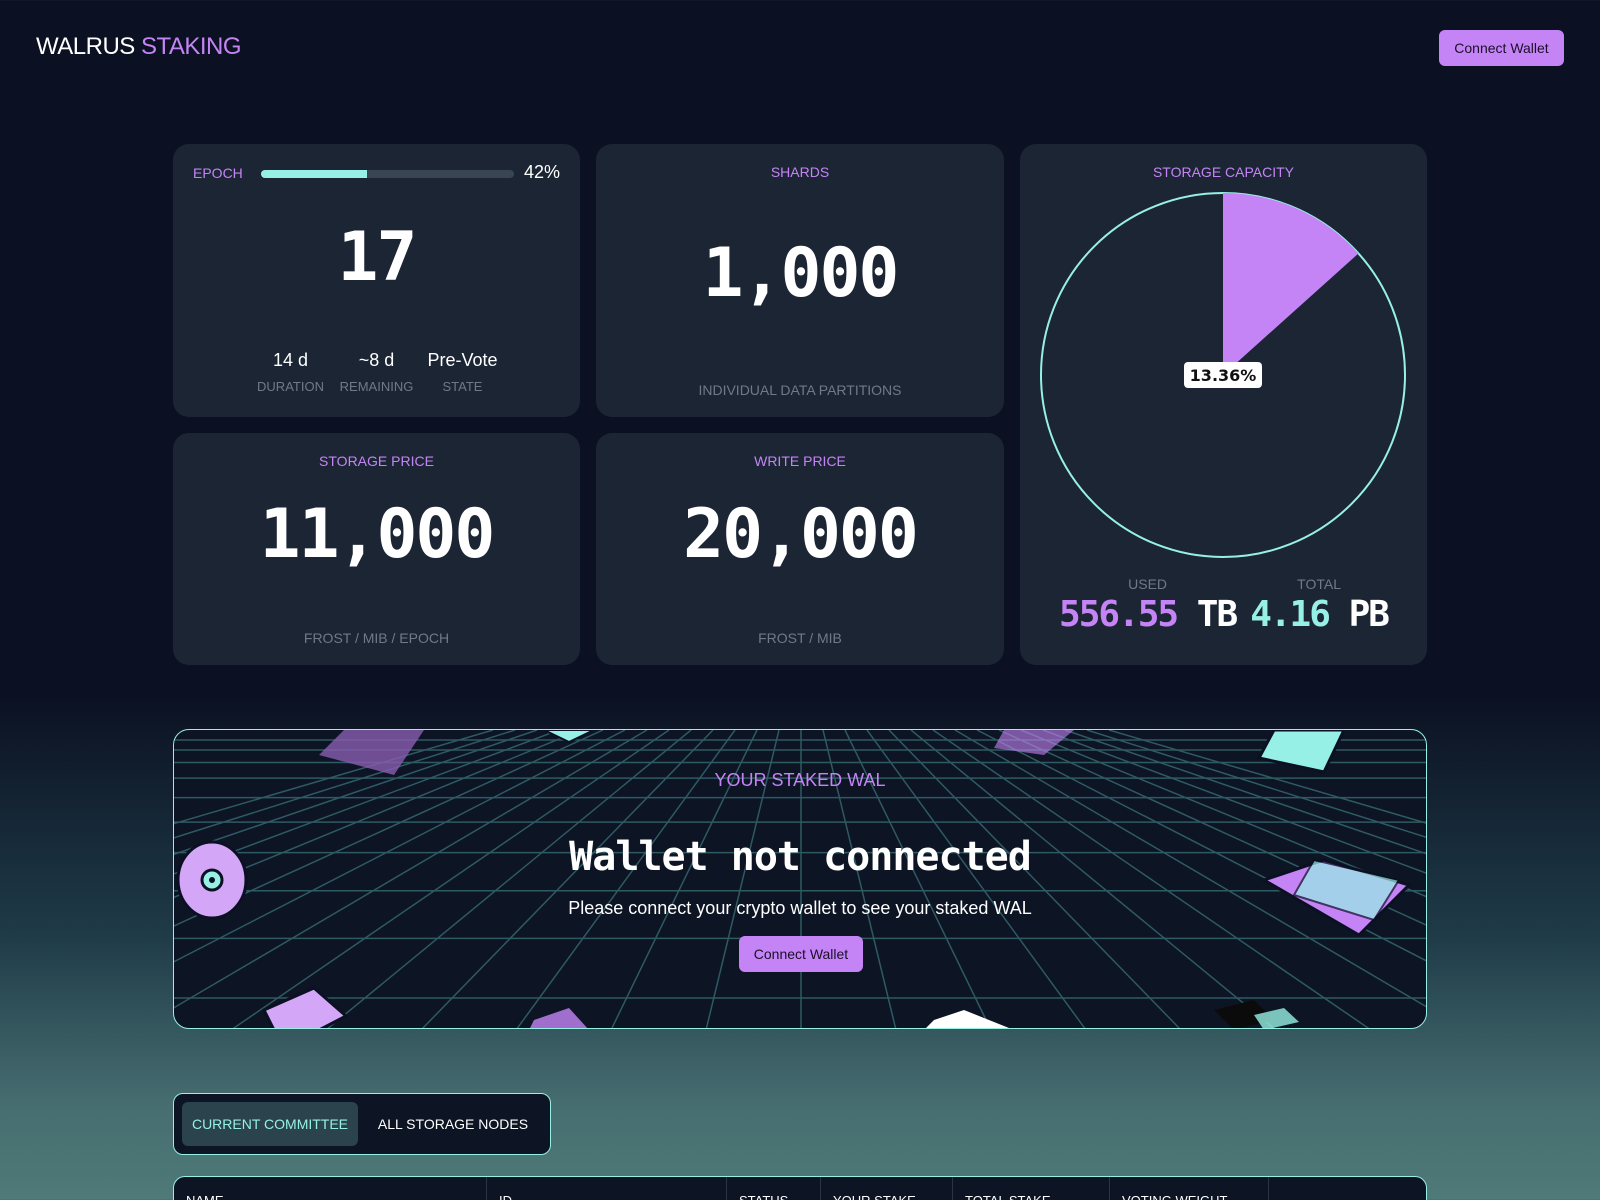 The image size is (1600, 1200). What do you see at coordinates (376, 360) in the screenshot?
I see `stat-value: ~8 d` at bounding box center [376, 360].